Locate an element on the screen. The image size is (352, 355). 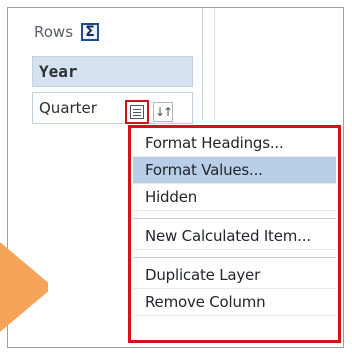
menu-item-label: Remove Column is located at coordinates (205, 302).